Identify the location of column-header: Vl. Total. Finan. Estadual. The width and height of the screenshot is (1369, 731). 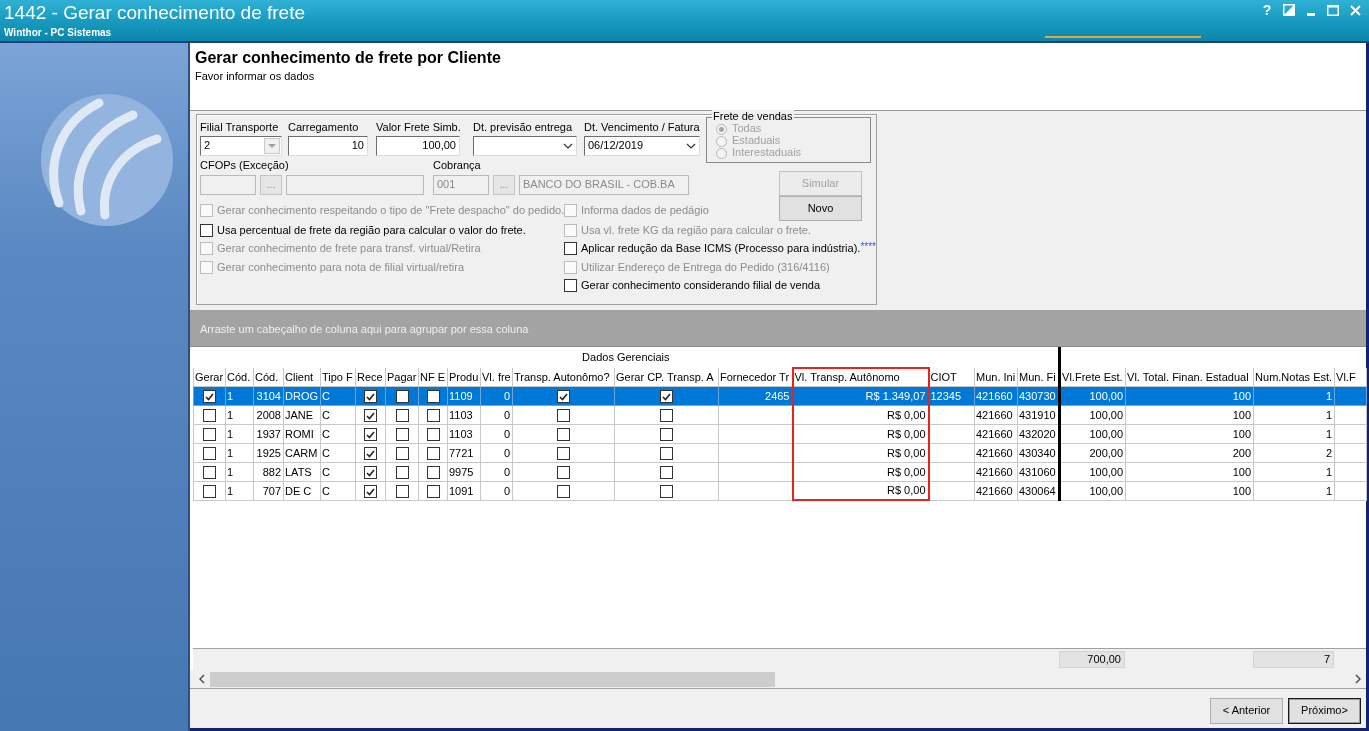
(1189, 377).